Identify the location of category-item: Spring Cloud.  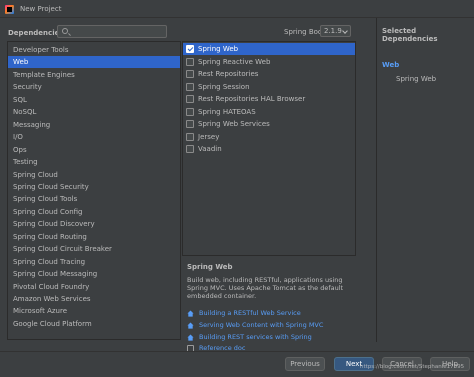
(94, 175).